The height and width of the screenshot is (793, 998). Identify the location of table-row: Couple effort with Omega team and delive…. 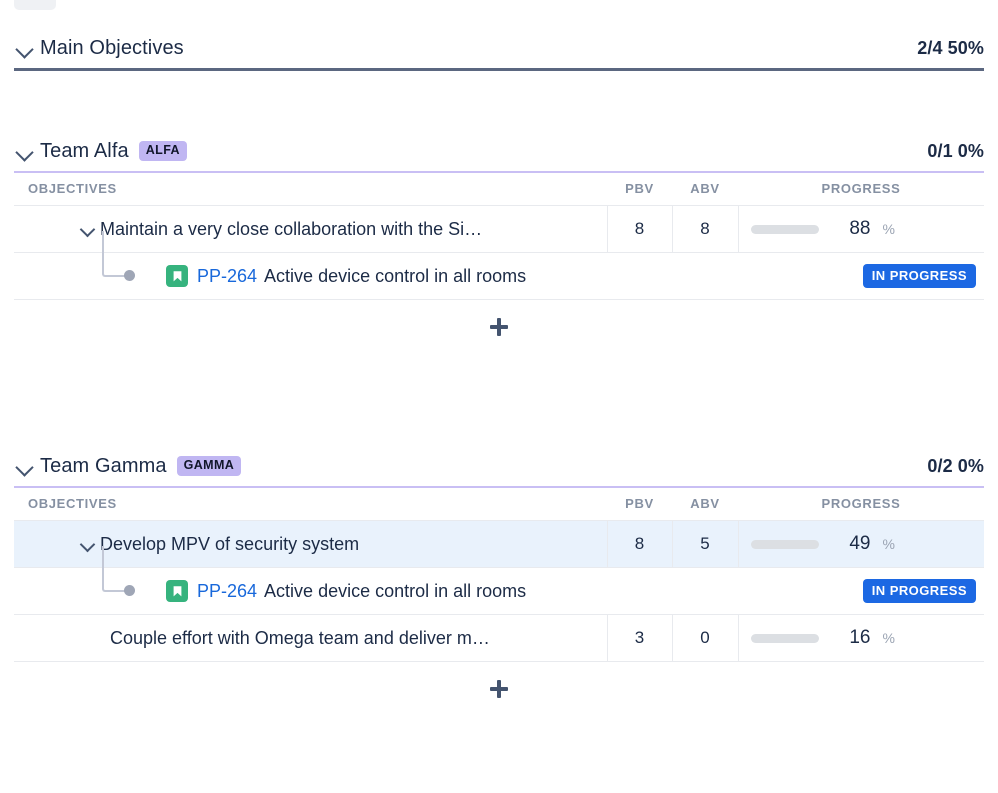
(499, 638).